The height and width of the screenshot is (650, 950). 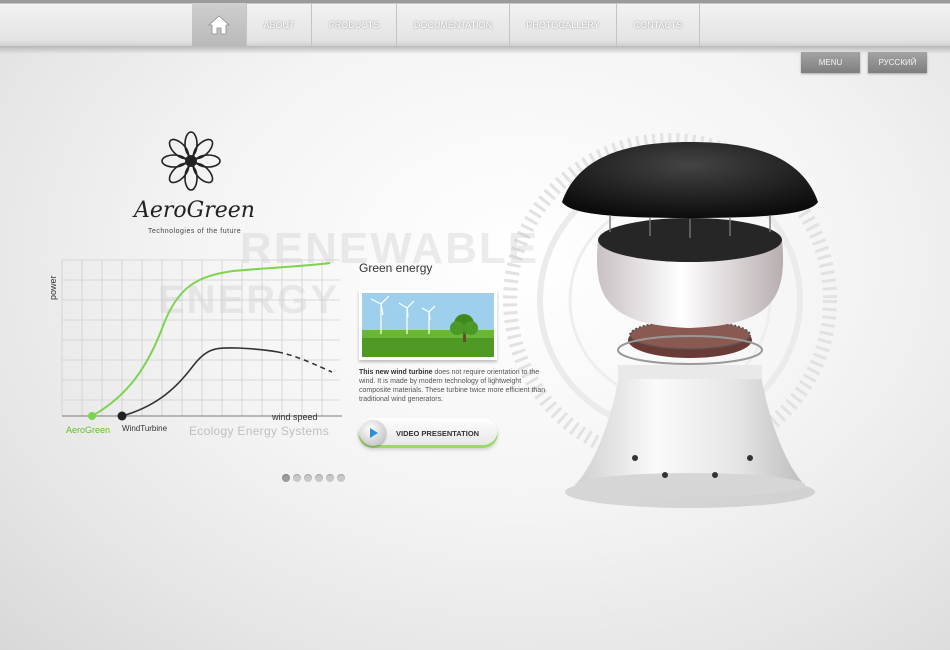 I want to click on axis-power-label: power, so click(x=53, y=287).